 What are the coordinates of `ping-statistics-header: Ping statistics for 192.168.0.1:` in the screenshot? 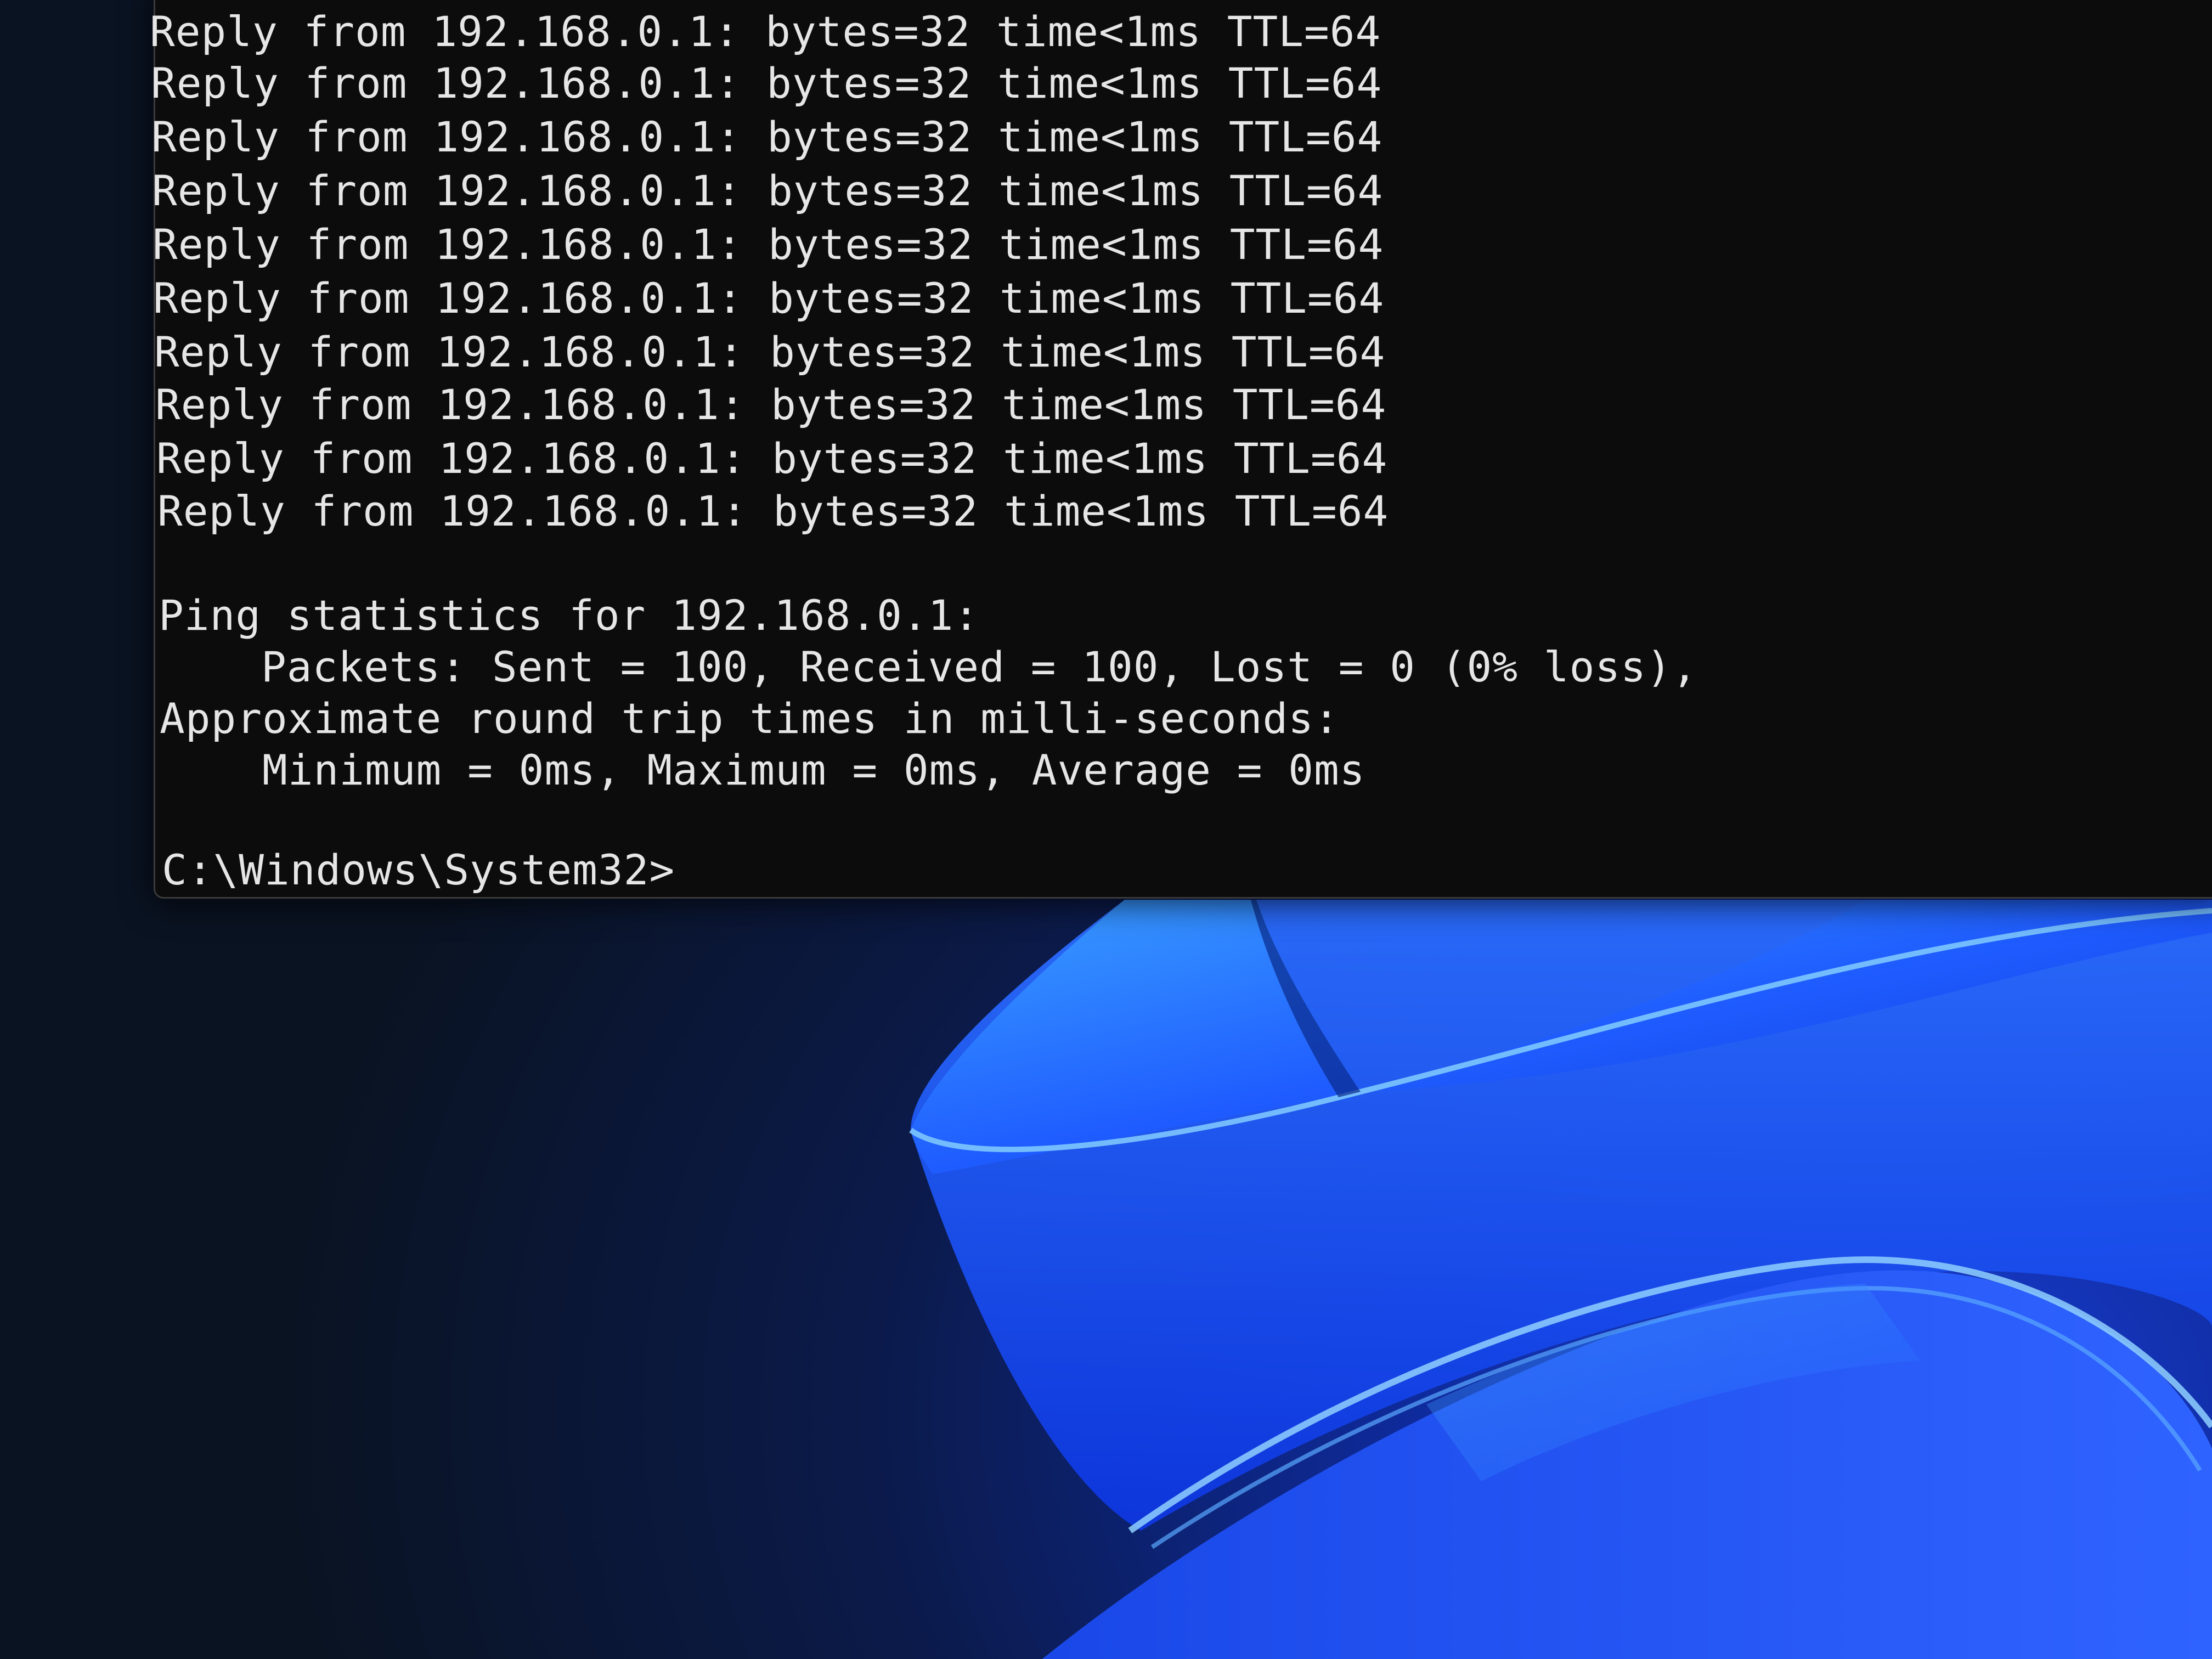 It's located at (569, 615).